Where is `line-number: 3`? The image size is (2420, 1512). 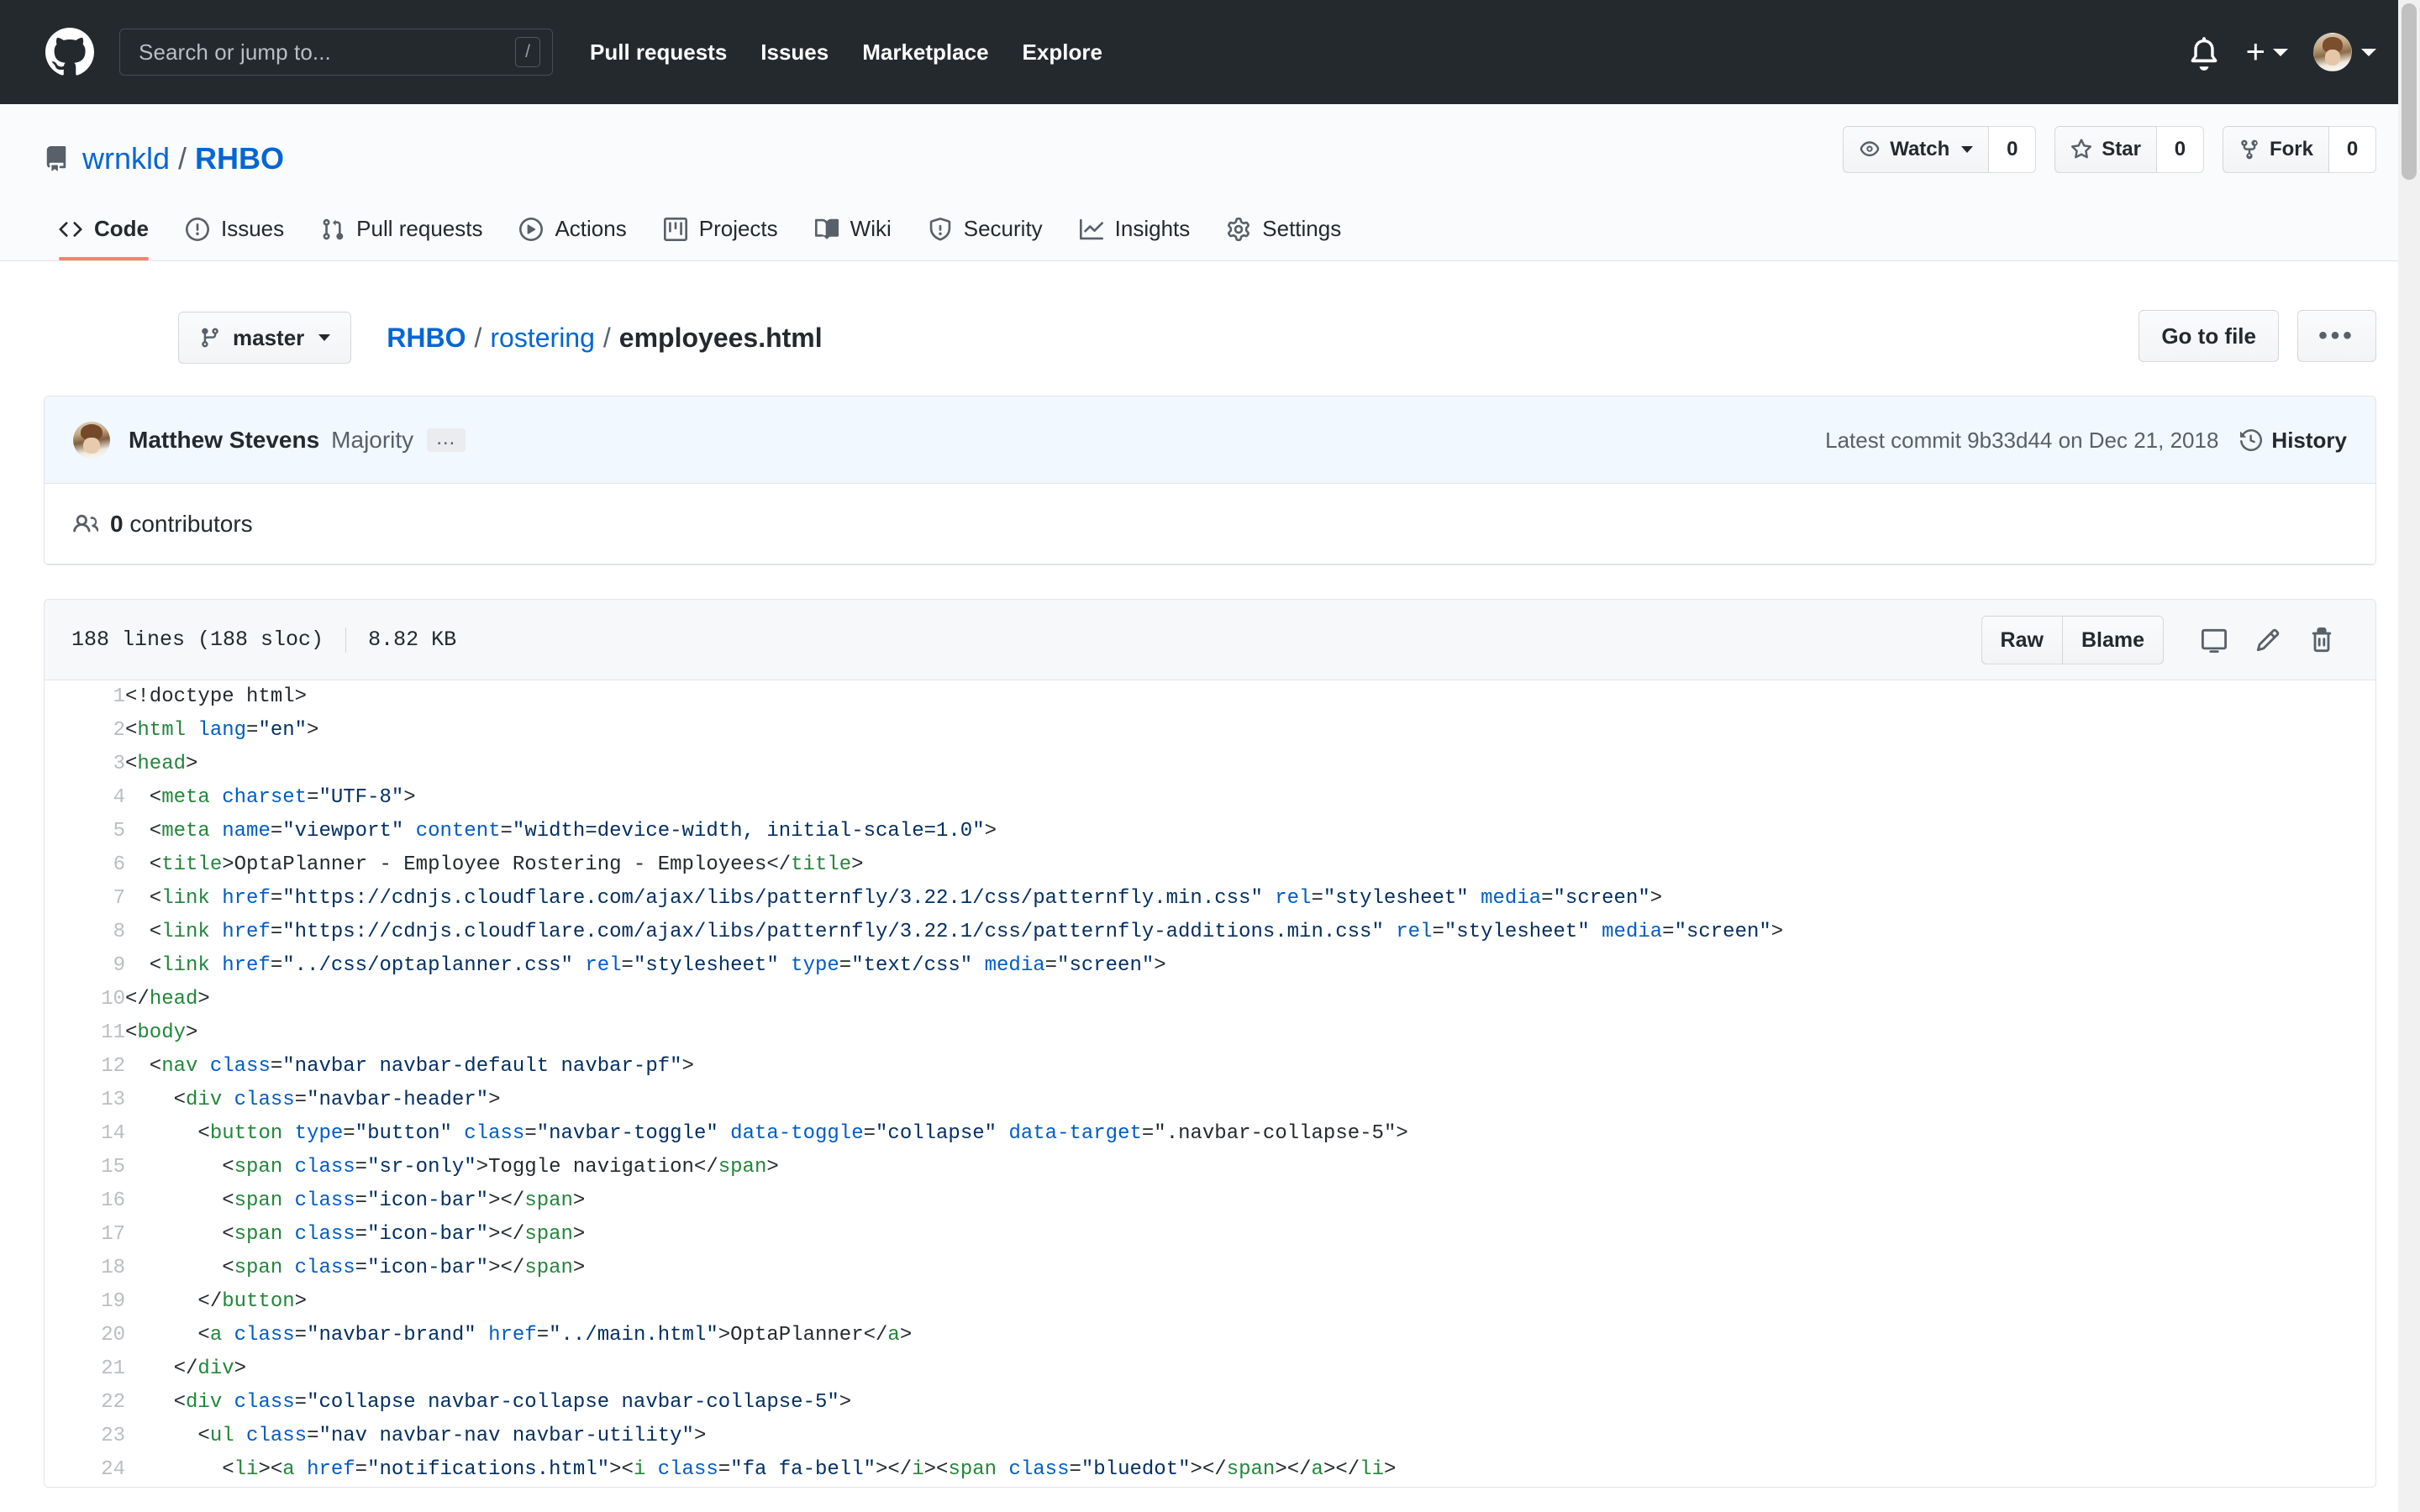 line-number: 3 is located at coordinates (85, 764).